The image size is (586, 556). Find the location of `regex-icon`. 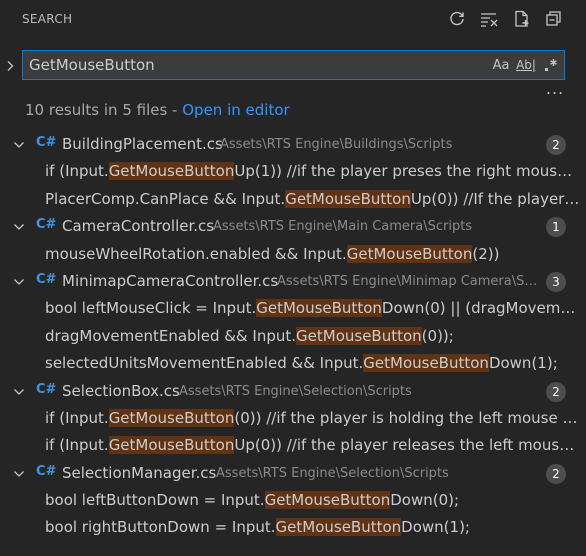

regex-icon is located at coordinates (551, 65).